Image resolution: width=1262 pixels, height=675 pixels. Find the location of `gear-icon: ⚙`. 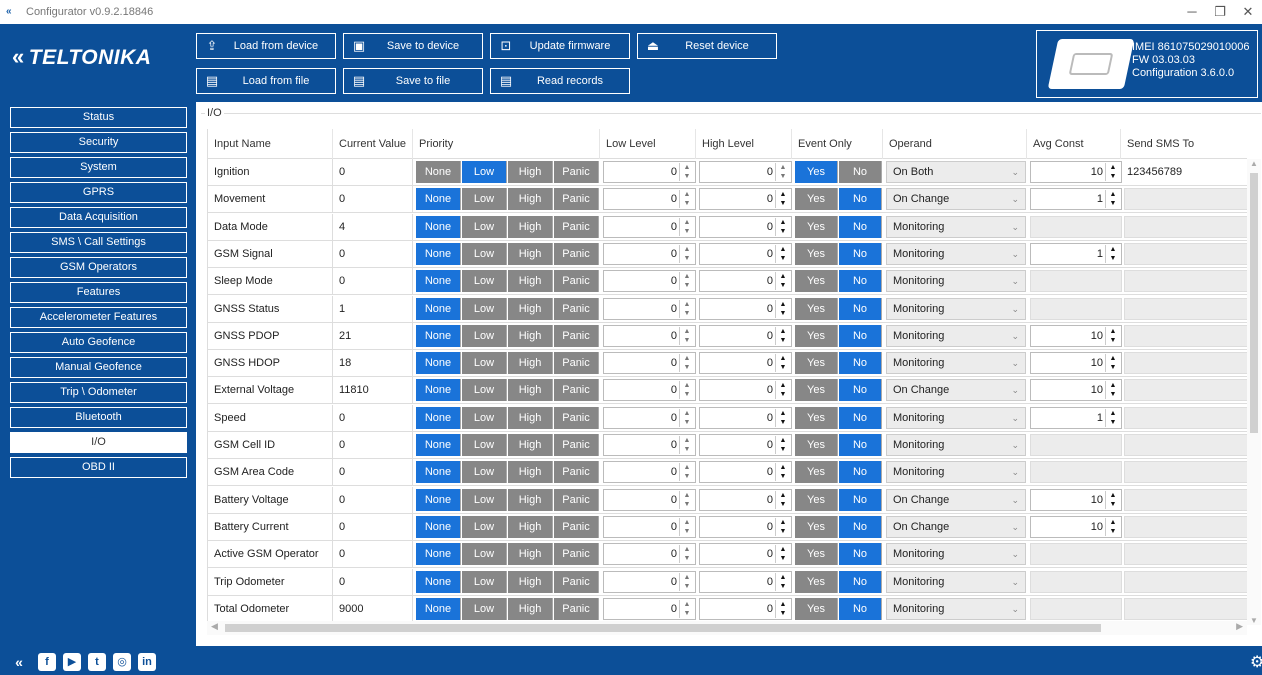

gear-icon: ⚙ is located at coordinates (1256, 662).